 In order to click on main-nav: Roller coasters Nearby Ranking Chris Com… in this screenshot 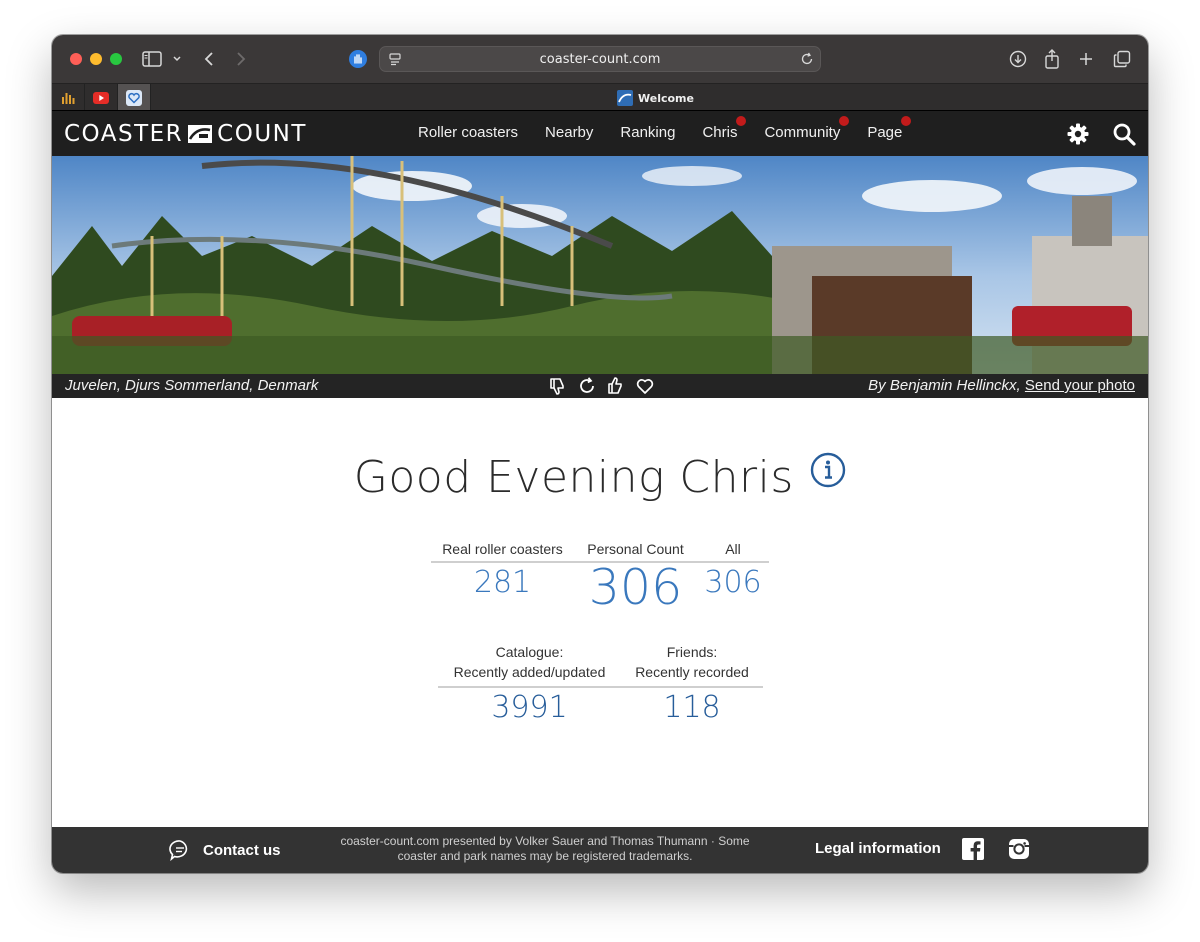, I will do `click(673, 128)`.